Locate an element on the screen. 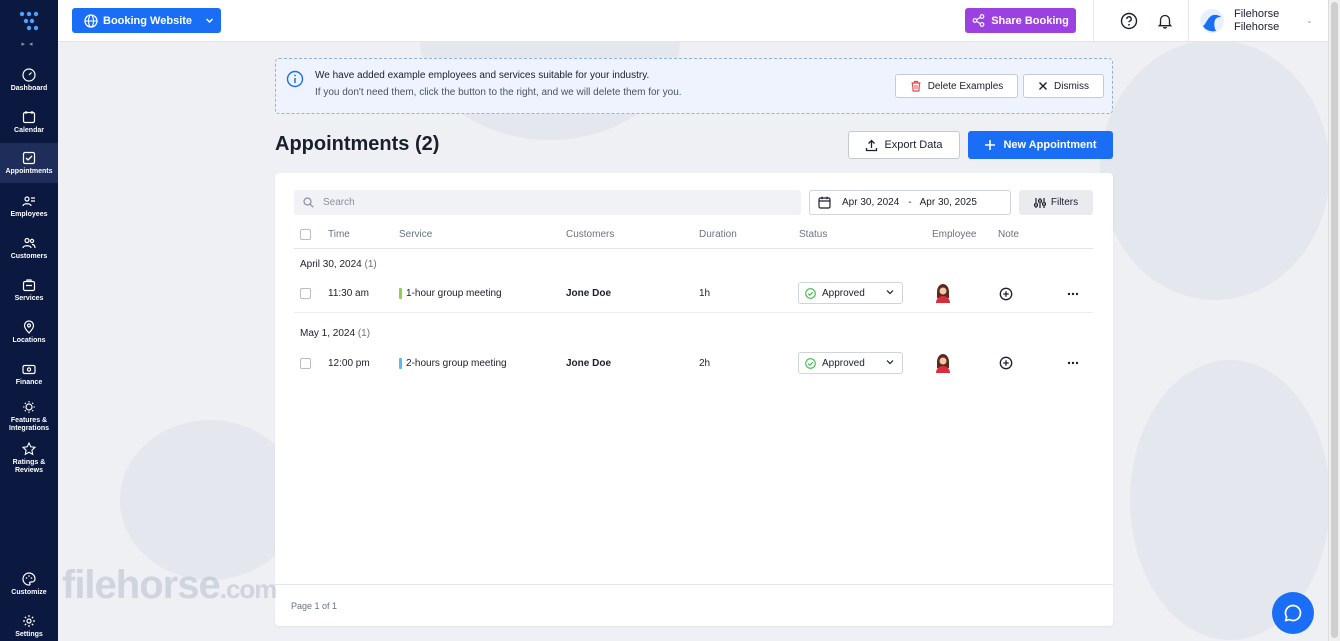 The width and height of the screenshot is (1340, 641). palette-icon is located at coordinates (29, 578).